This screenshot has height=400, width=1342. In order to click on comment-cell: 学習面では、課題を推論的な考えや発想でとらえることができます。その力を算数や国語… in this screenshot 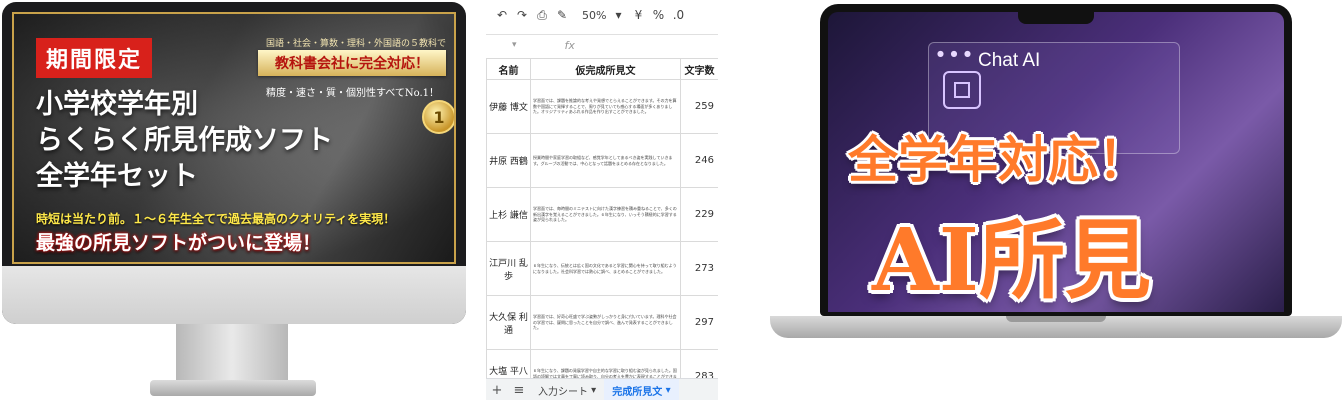, I will do `click(605, 106)`.